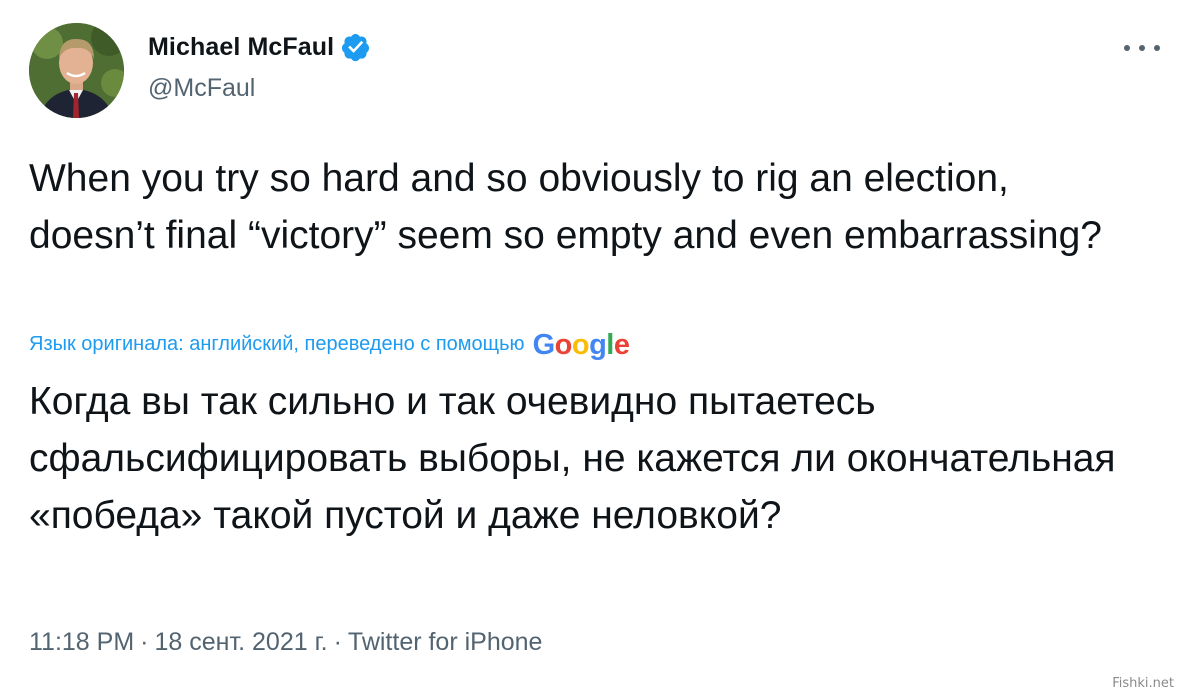  What do you see at coordinates (598, 345) in the screenshot?
I see `google-logo-letter: g` at bounding box center [598, 345].